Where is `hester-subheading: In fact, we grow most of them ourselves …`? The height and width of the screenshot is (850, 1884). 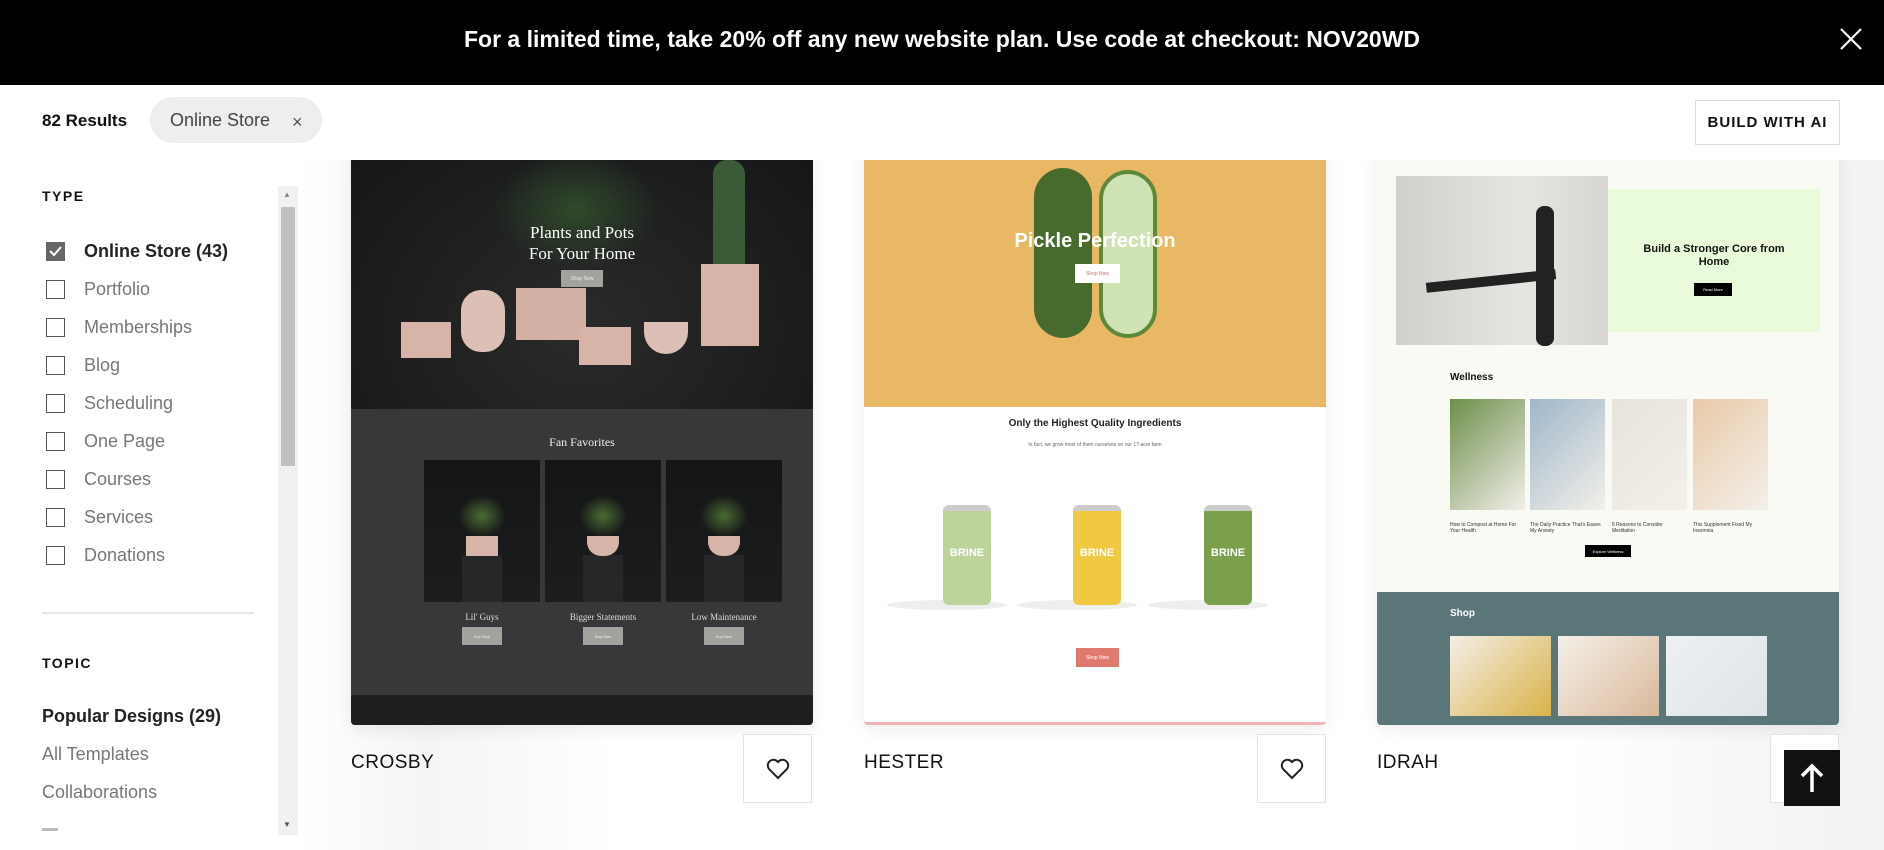
hester-subheading: In fact, we grow most of them ourselves … is located at coordinates (1095, 445).